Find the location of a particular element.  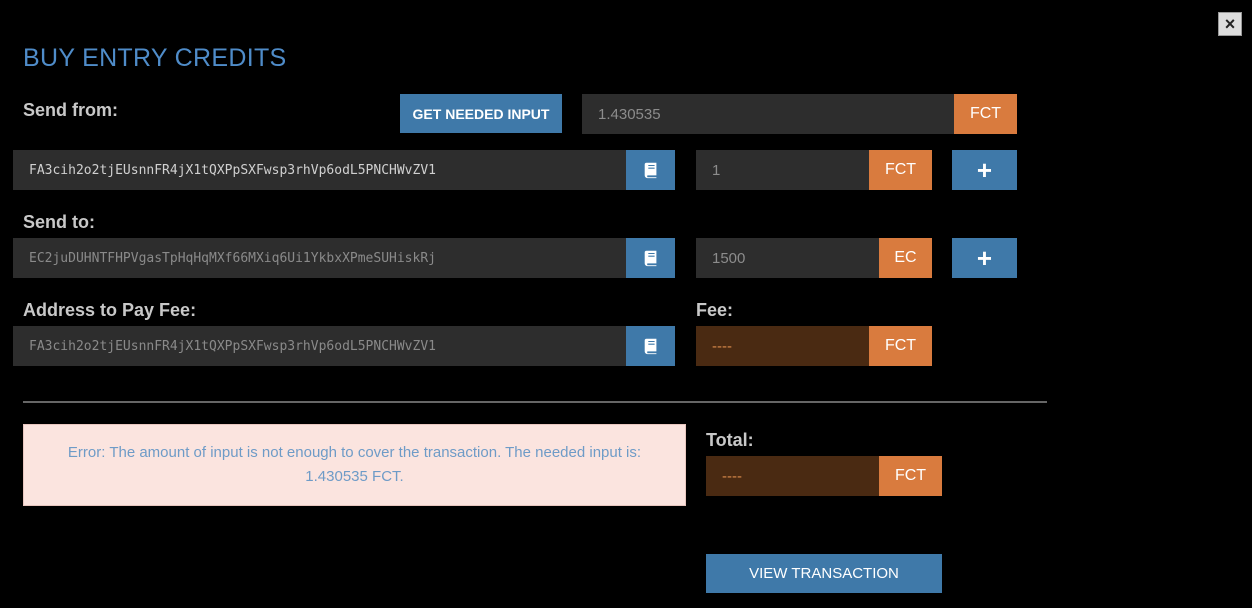

send-from-address-book-button is located at coordinates (650, 170).